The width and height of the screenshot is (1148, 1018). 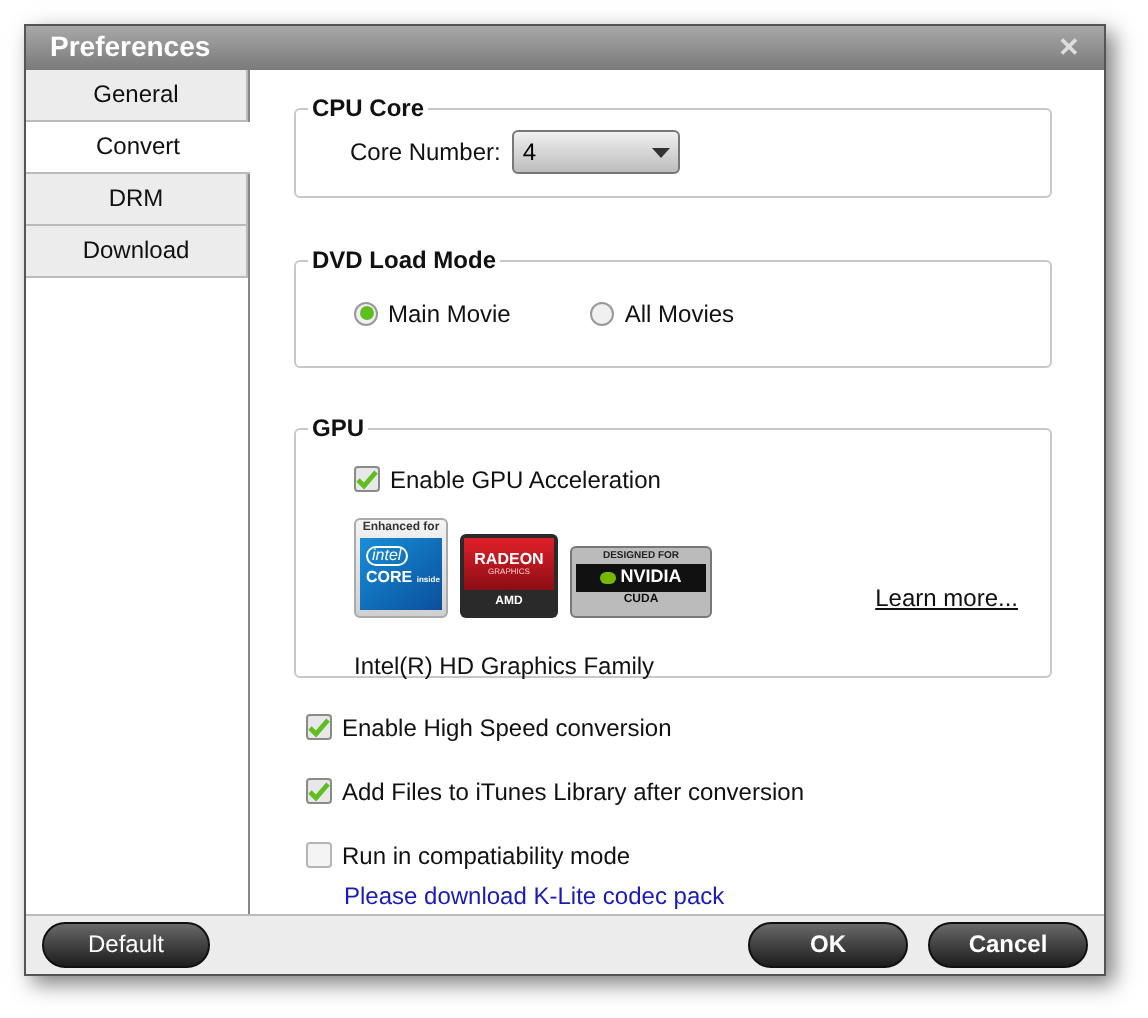 I want to click on gpu-device-name: Intel(R) HD Graphics Family, so click(x=505, y=666).